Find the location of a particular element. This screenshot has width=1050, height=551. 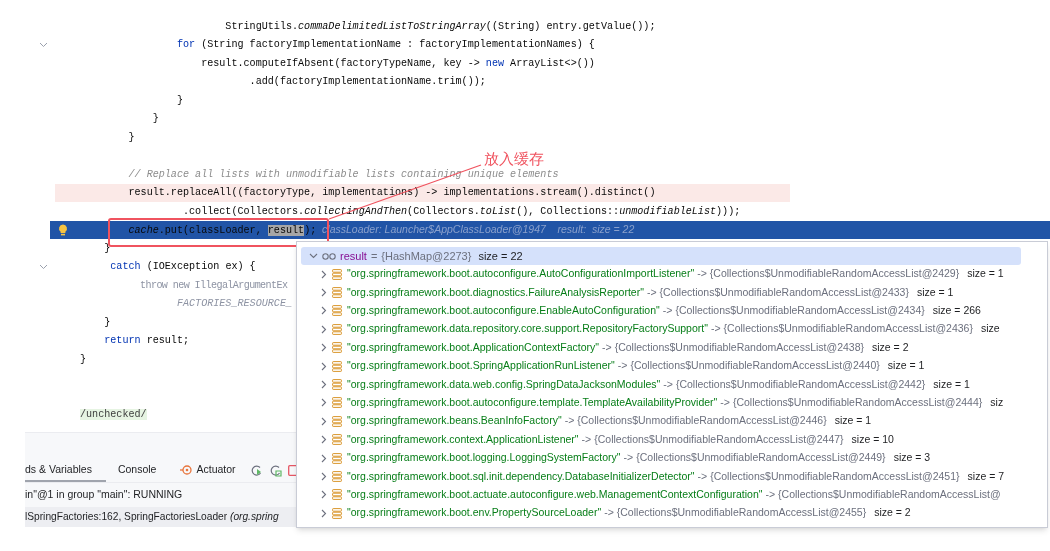

variable-row: "org.springframework.beans.BeanInfoFactory" -> {Collections$UnmodifiableRandomAccessList@2446} size = 1 is located at coordinates (674, 421).